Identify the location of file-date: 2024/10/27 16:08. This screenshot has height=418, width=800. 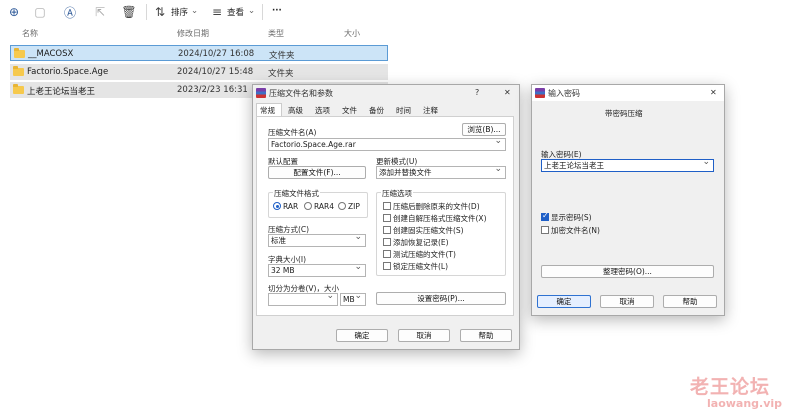
(216, 54).